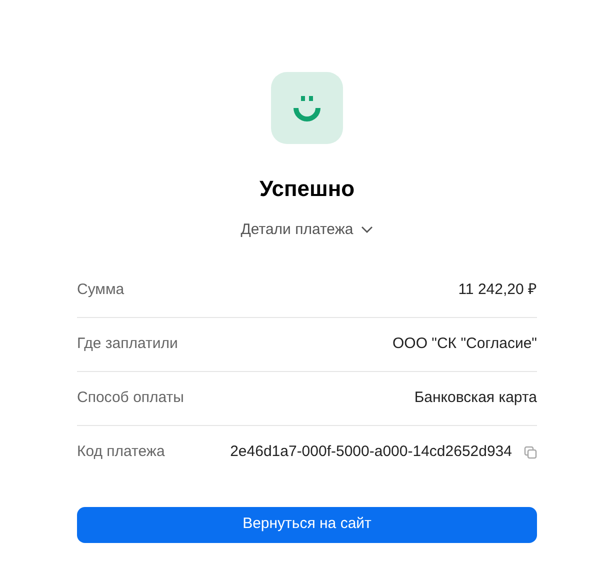  I want to click on row-value: ООО "СК "Согласие", so click(464, 344).